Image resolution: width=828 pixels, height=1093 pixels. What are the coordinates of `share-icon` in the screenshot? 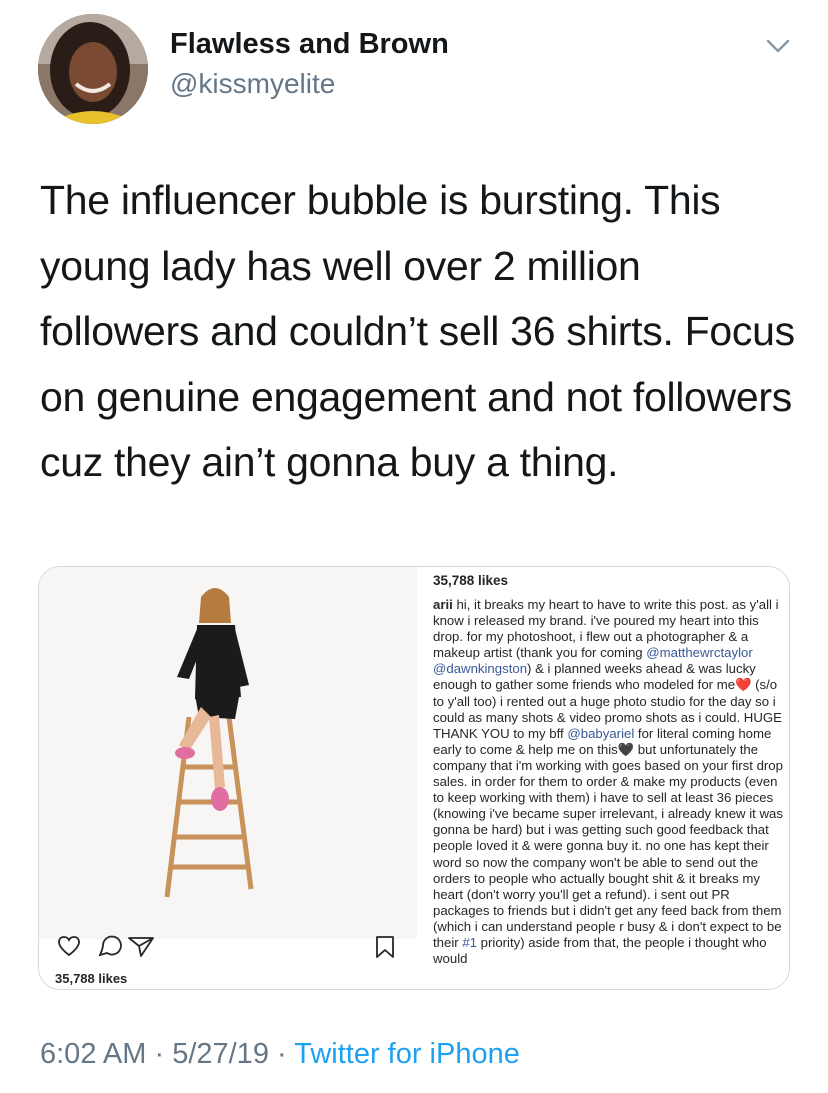 It's located at (141, 947).